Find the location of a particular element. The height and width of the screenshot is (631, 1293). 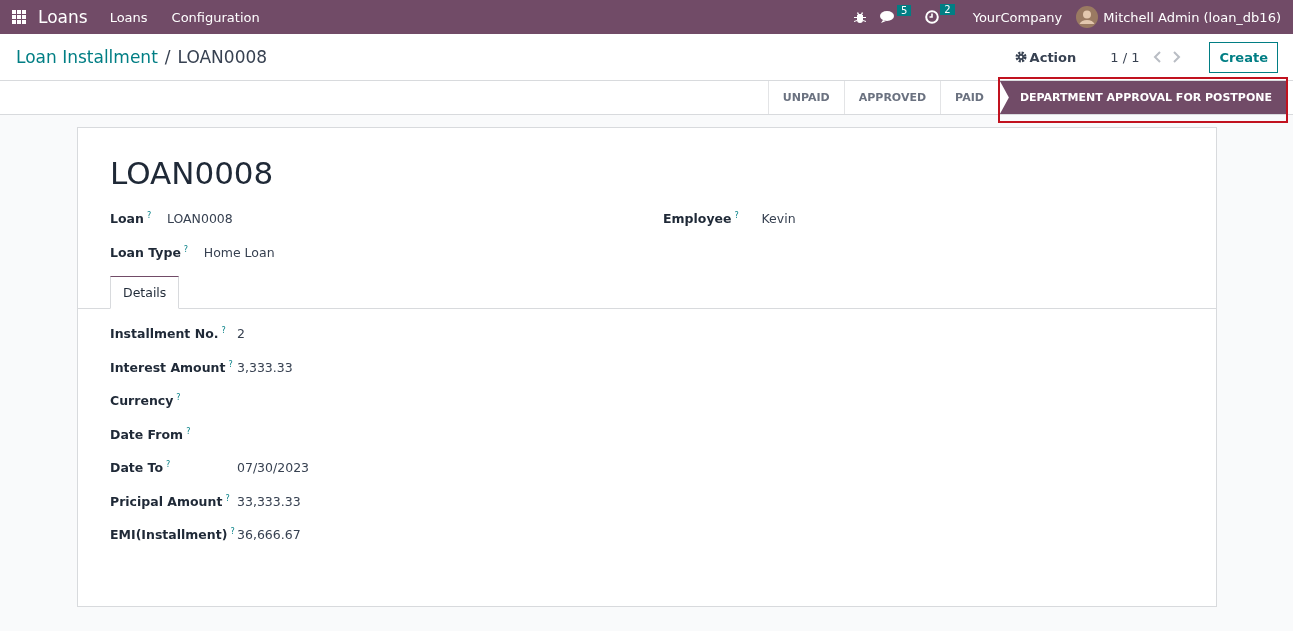

field-label: Employee is located at coordinates (697, 218).